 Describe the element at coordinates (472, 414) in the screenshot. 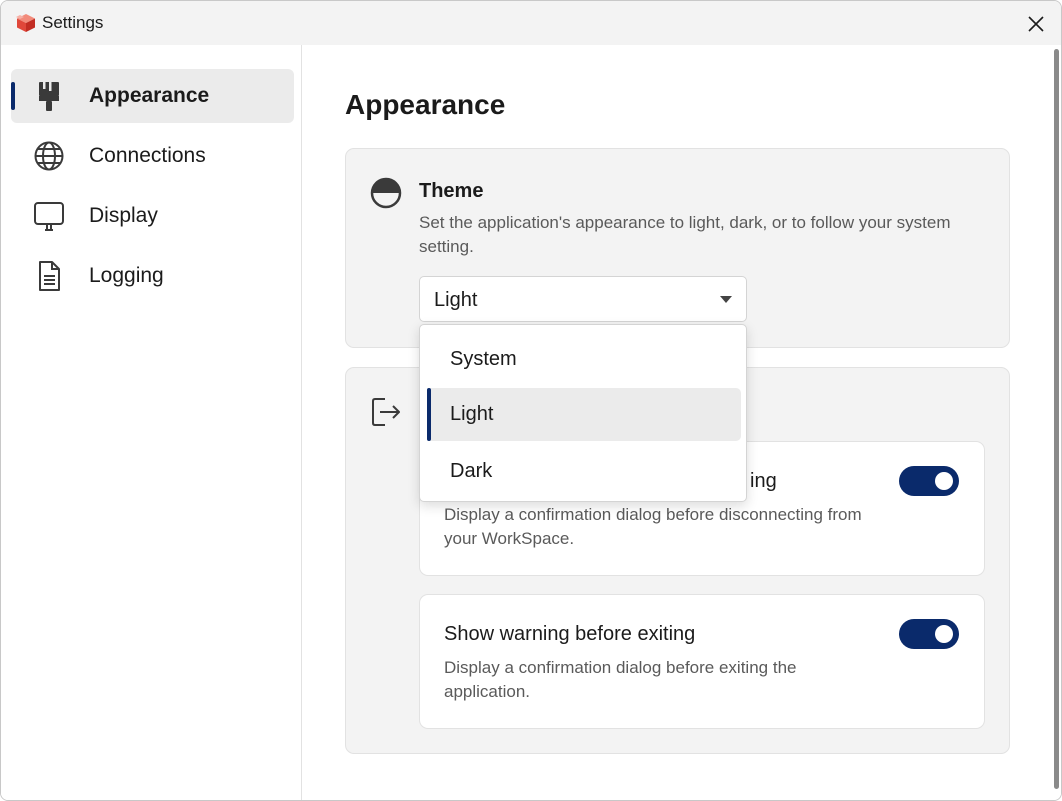

I see `option-label: Light` at that location.